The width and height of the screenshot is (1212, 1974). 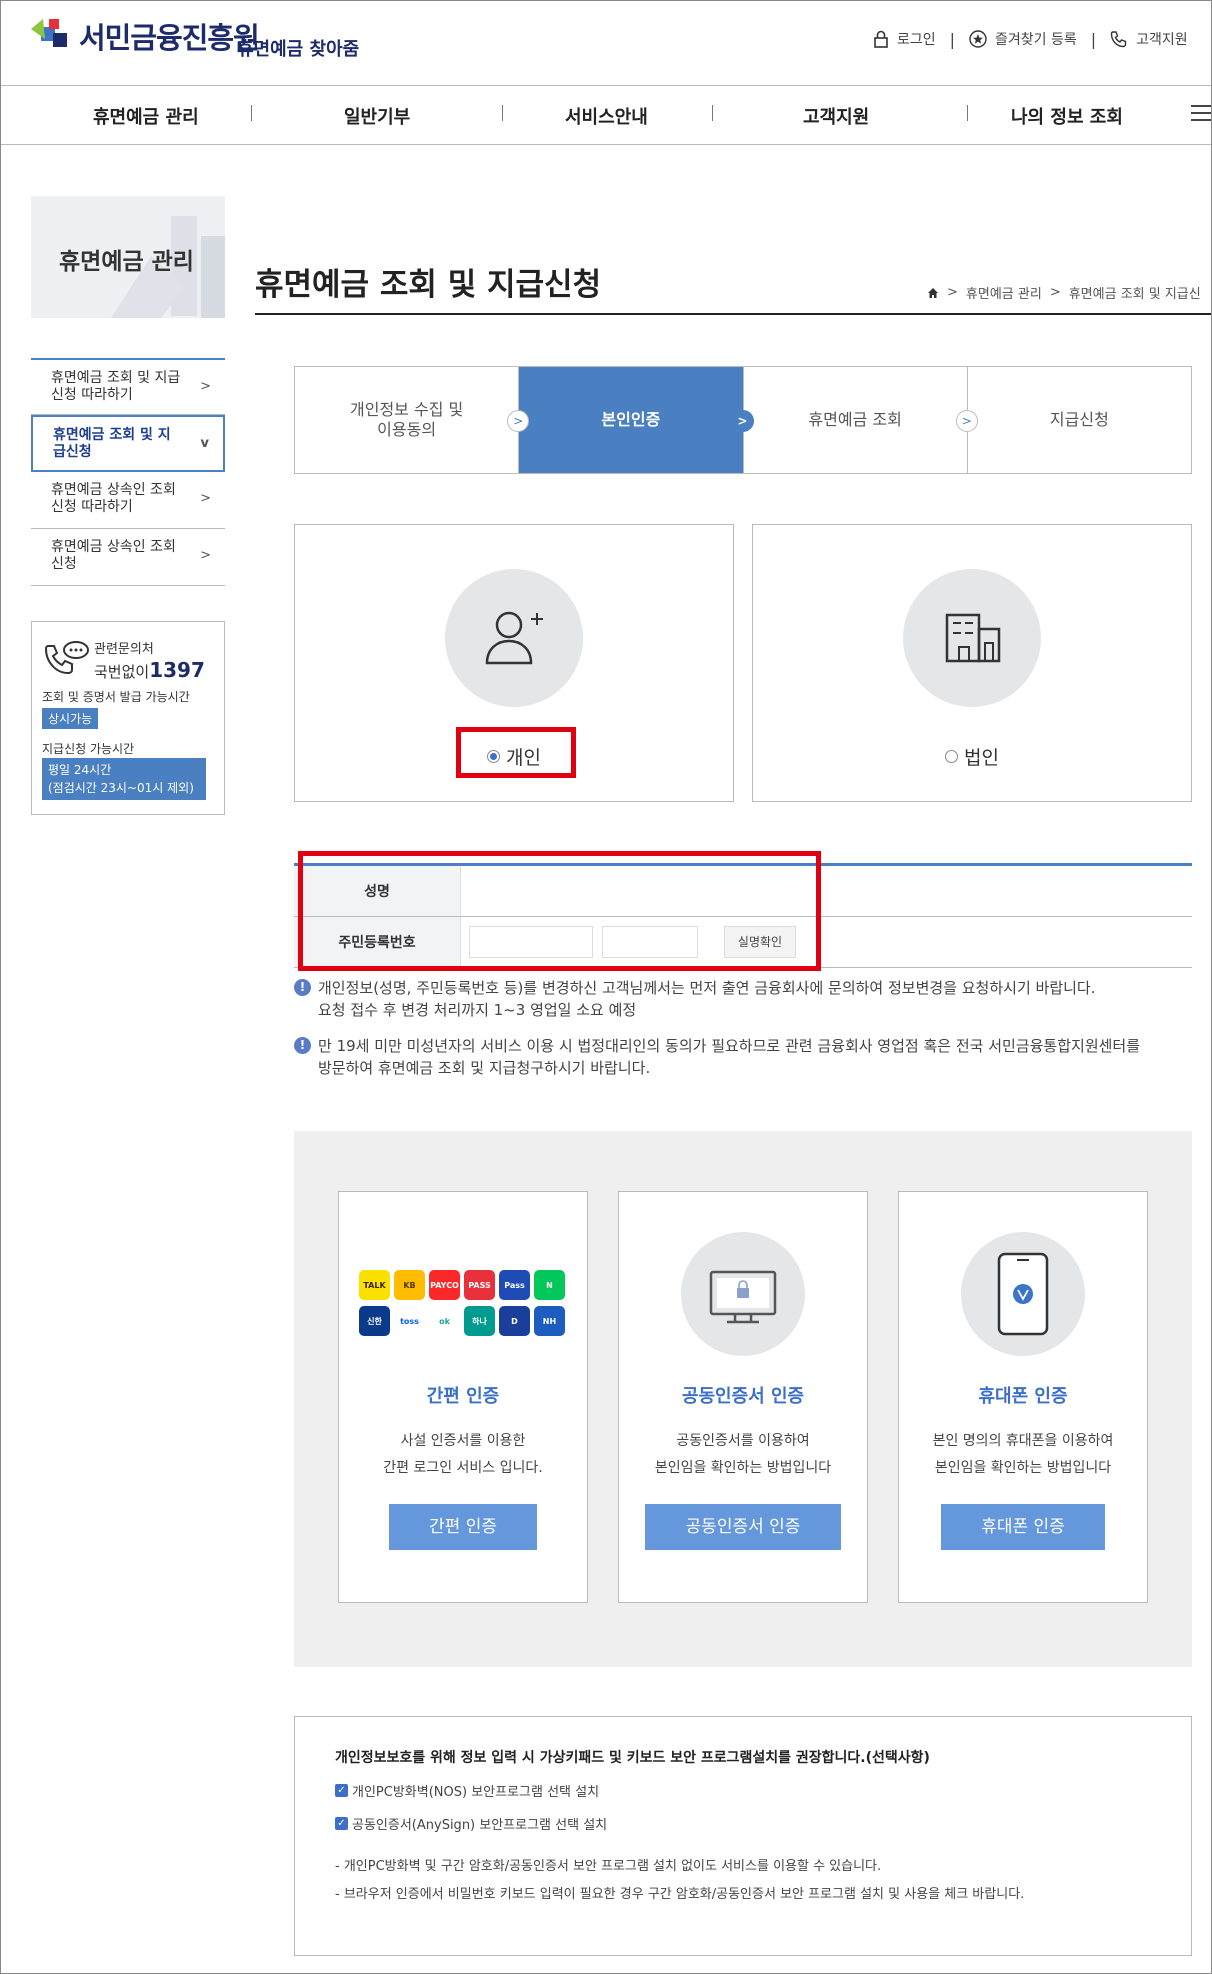 I want to click on step-label: 본인인증, so click(x=631, y=419).